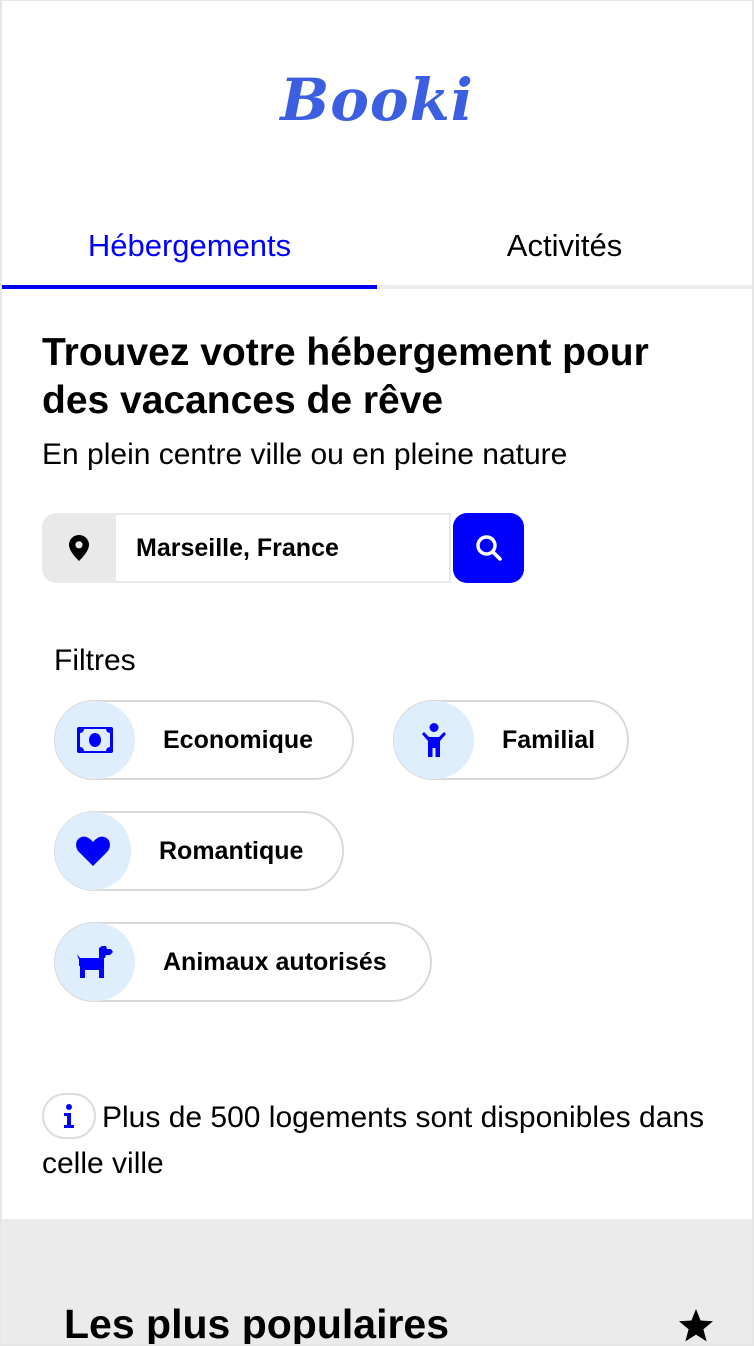 This screenshot has width=754, height=1346. I want to click on tab-bar: Hébergements Activités, so click(377, 248).